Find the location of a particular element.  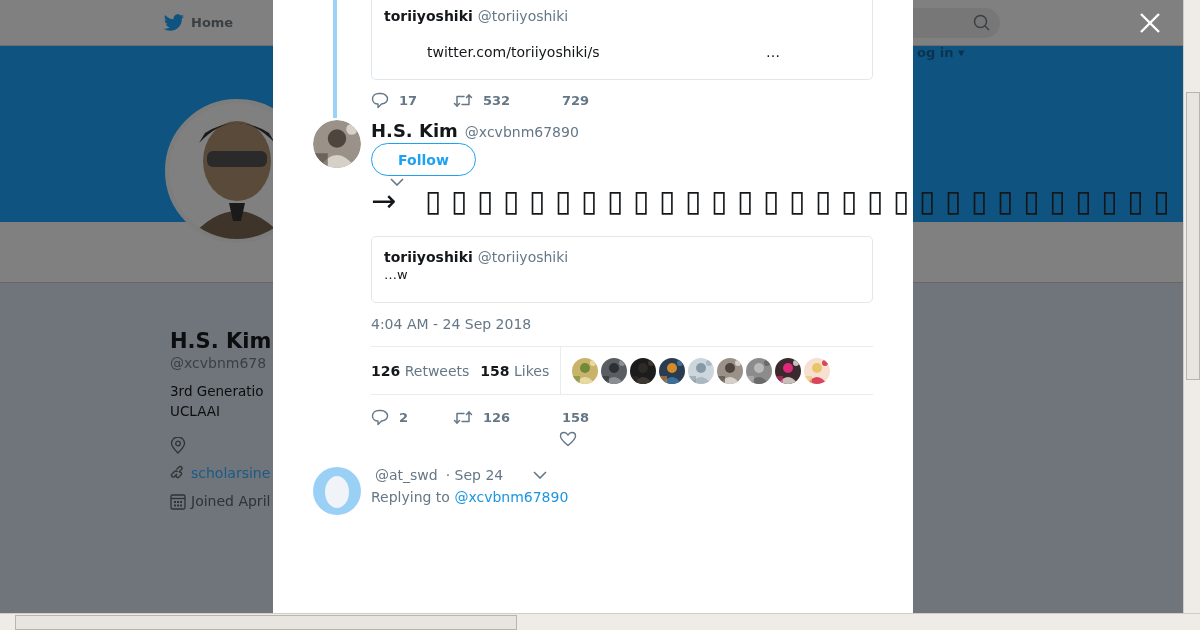

mention-link: @xcvbnm67890 is located at coordinates (511, 497).